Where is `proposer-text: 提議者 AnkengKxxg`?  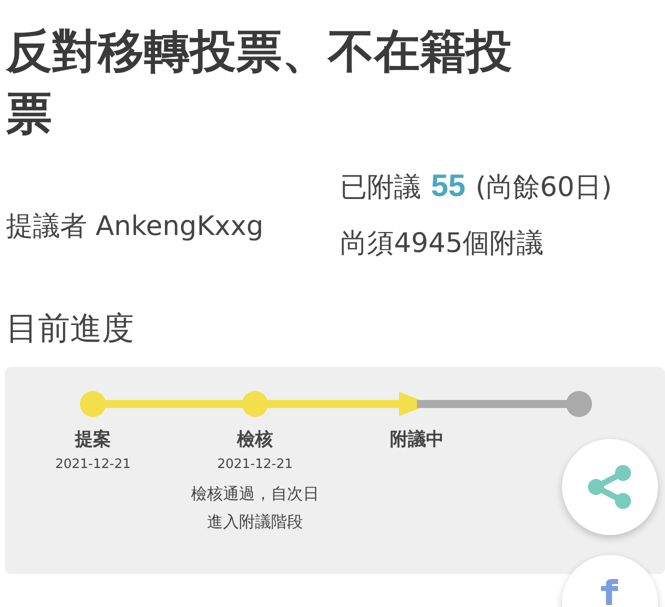
proposer-text: 提議者 AnkengKxxg is located at coordinates (135, 226).